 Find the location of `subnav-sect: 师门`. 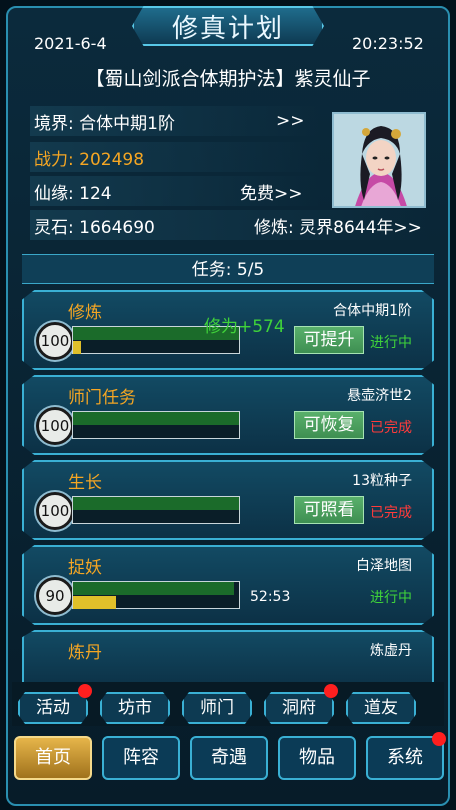

subnav-sect: 师门 is located at coordinates (217, 708).